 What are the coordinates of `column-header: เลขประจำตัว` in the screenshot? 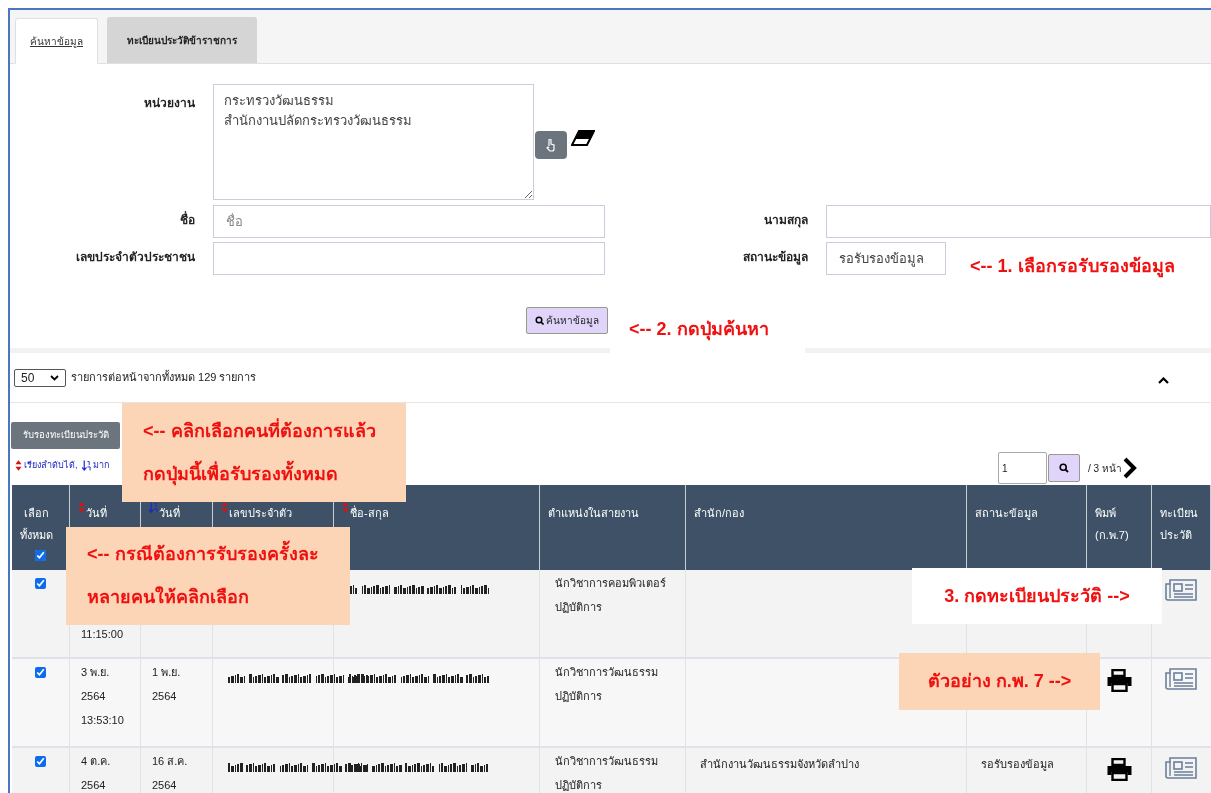 It's located at (260, 513).